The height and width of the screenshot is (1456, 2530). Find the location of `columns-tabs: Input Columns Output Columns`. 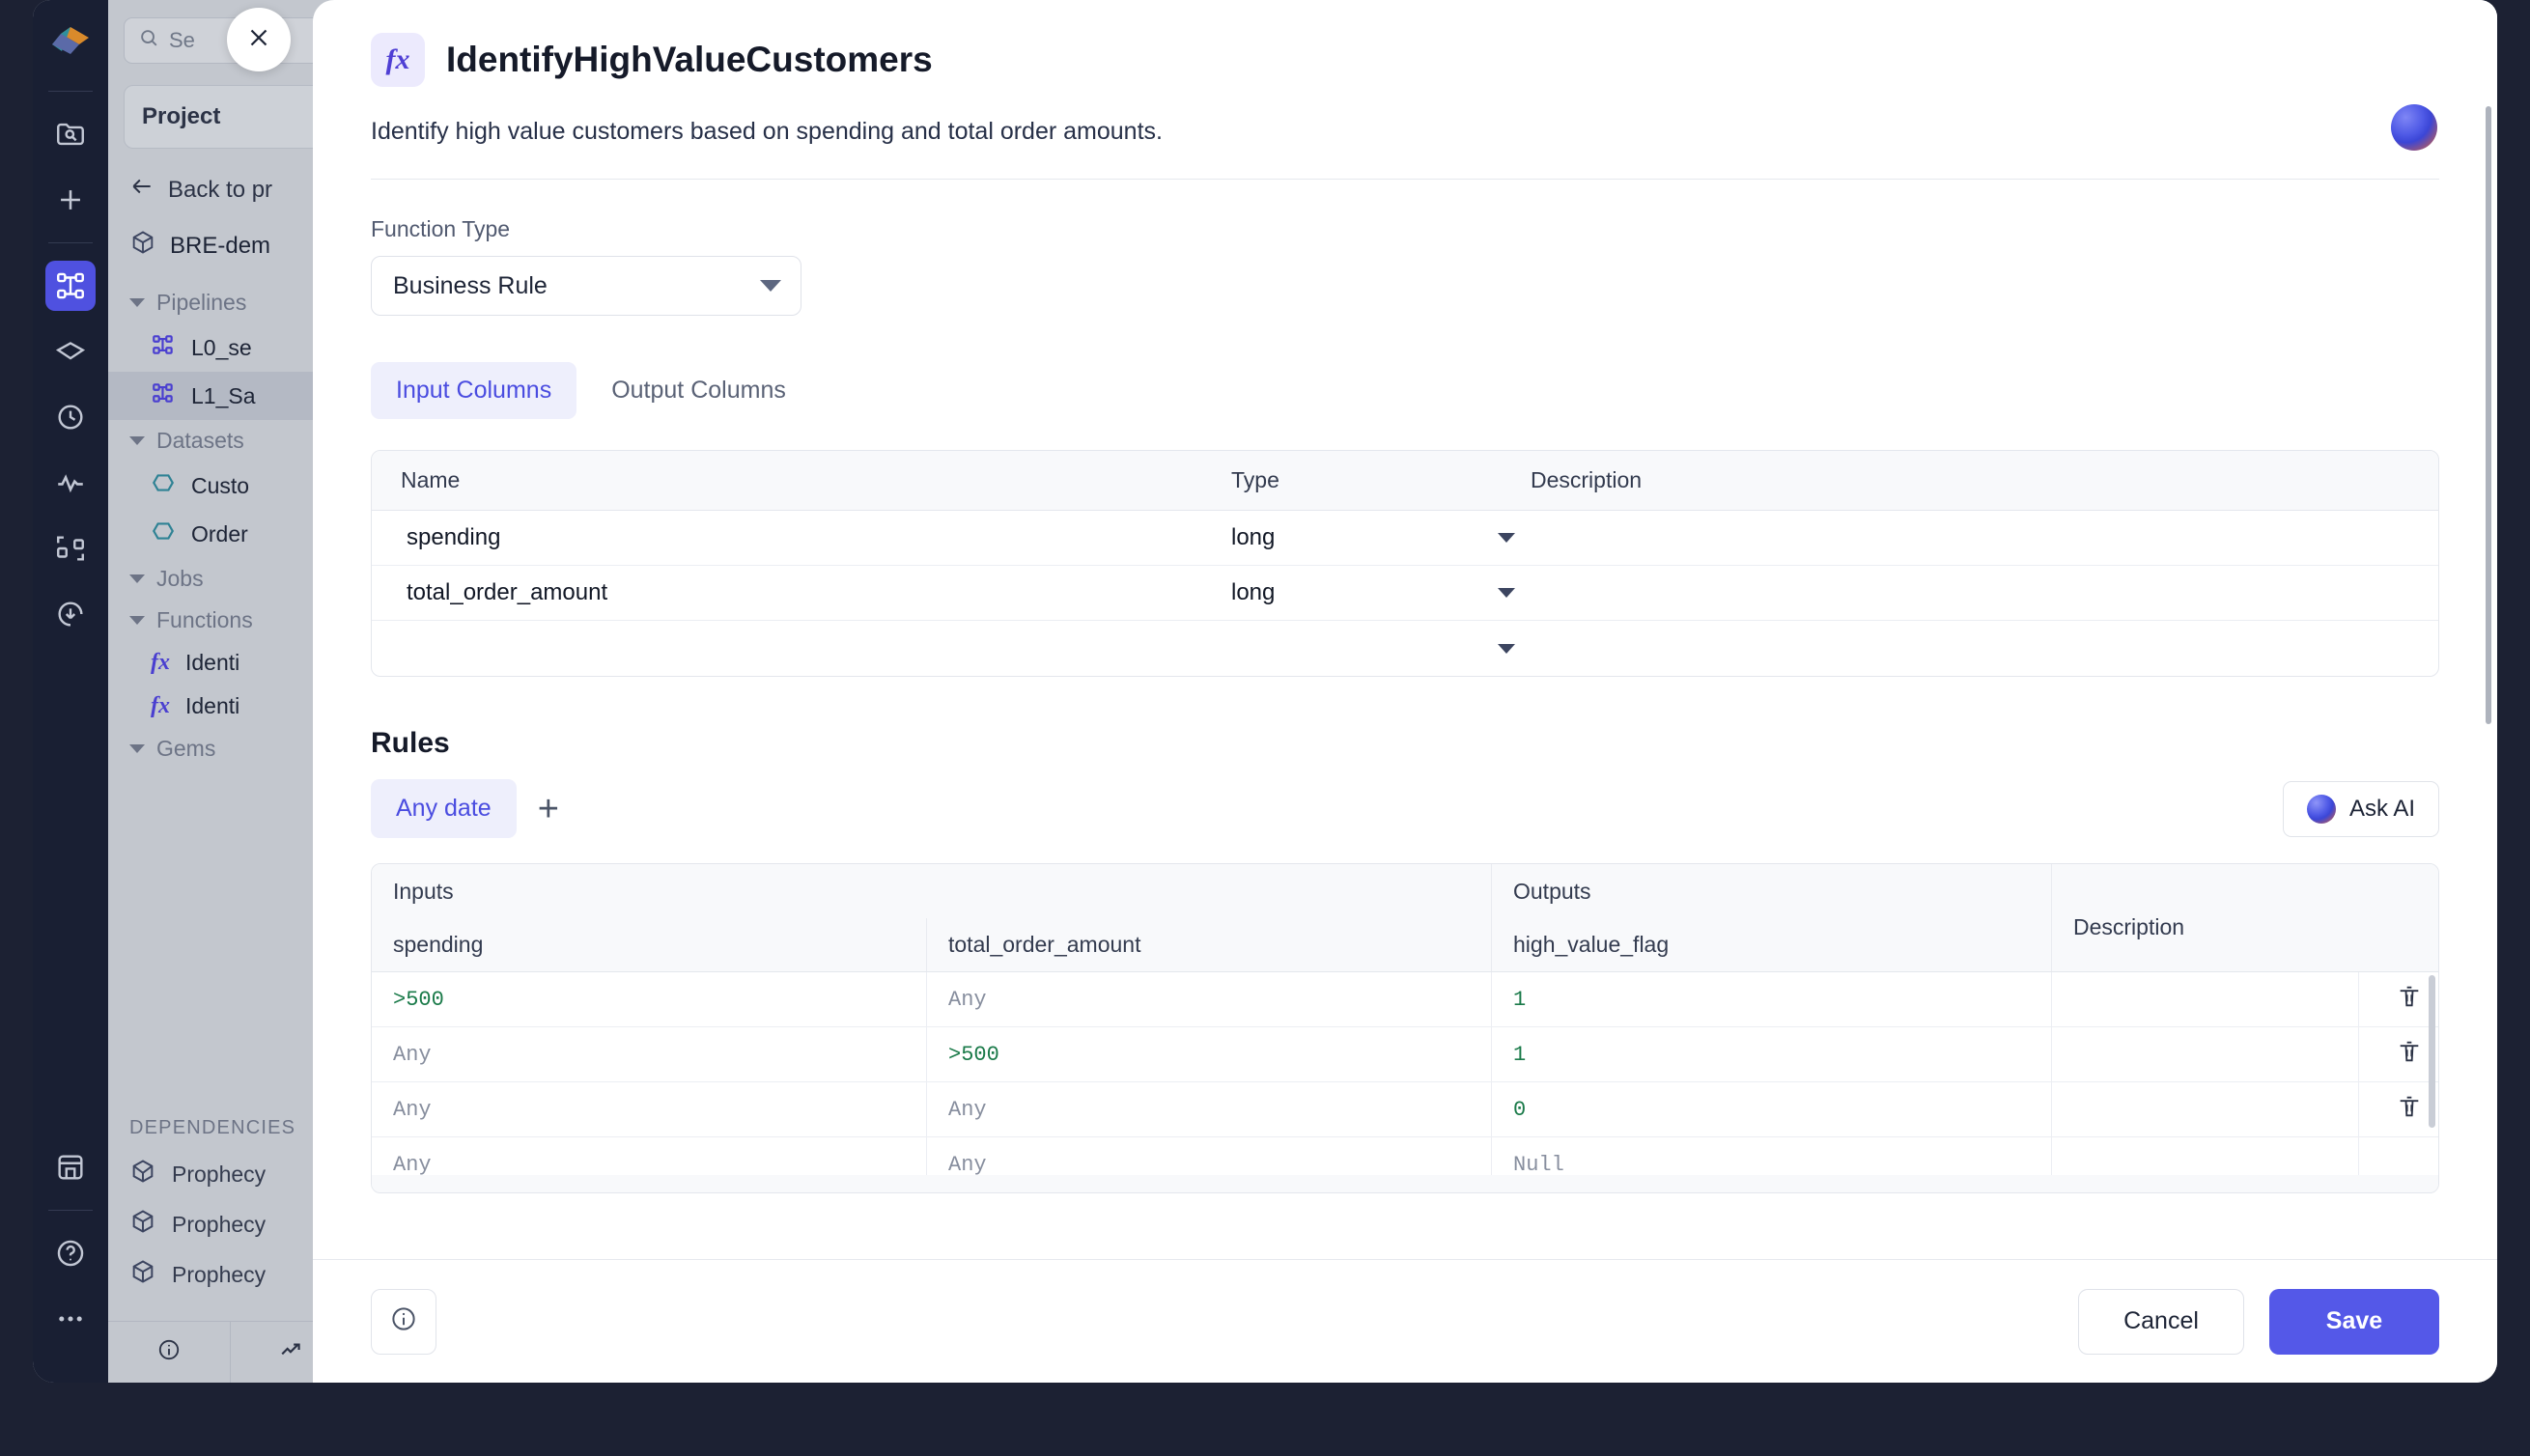

columns-tabs: Input Columns Output Columns is located at coordinates (1405, 391).